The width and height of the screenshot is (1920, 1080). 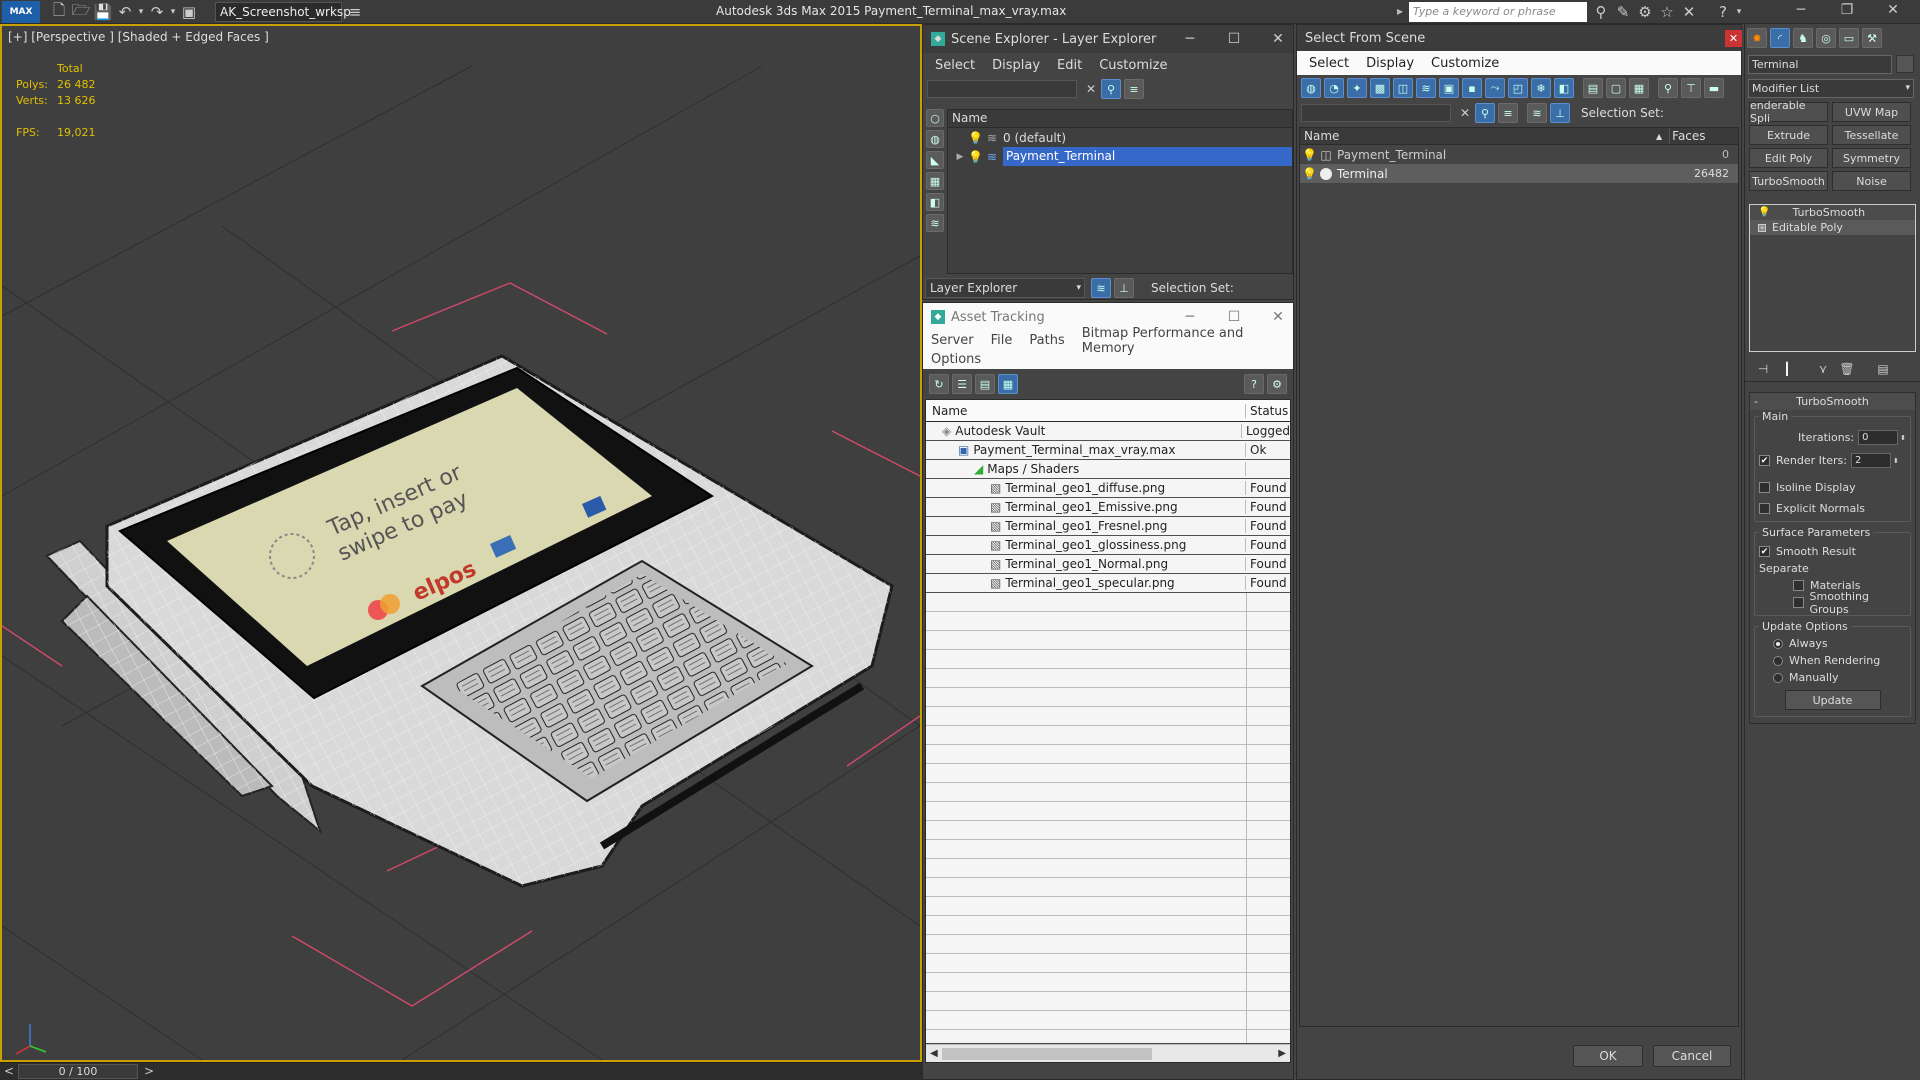 I want to click on close-x-icon: ✕, so click(x=1689, y=12).